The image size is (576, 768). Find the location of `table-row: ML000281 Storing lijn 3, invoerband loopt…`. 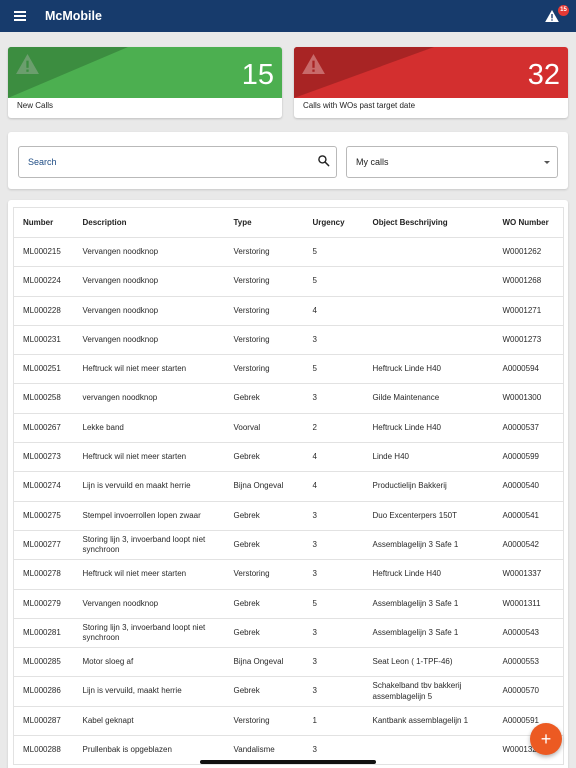

table-row: ML000281 Storing lijn 3, invoerband loopt… is located at coordinates (288, 633).